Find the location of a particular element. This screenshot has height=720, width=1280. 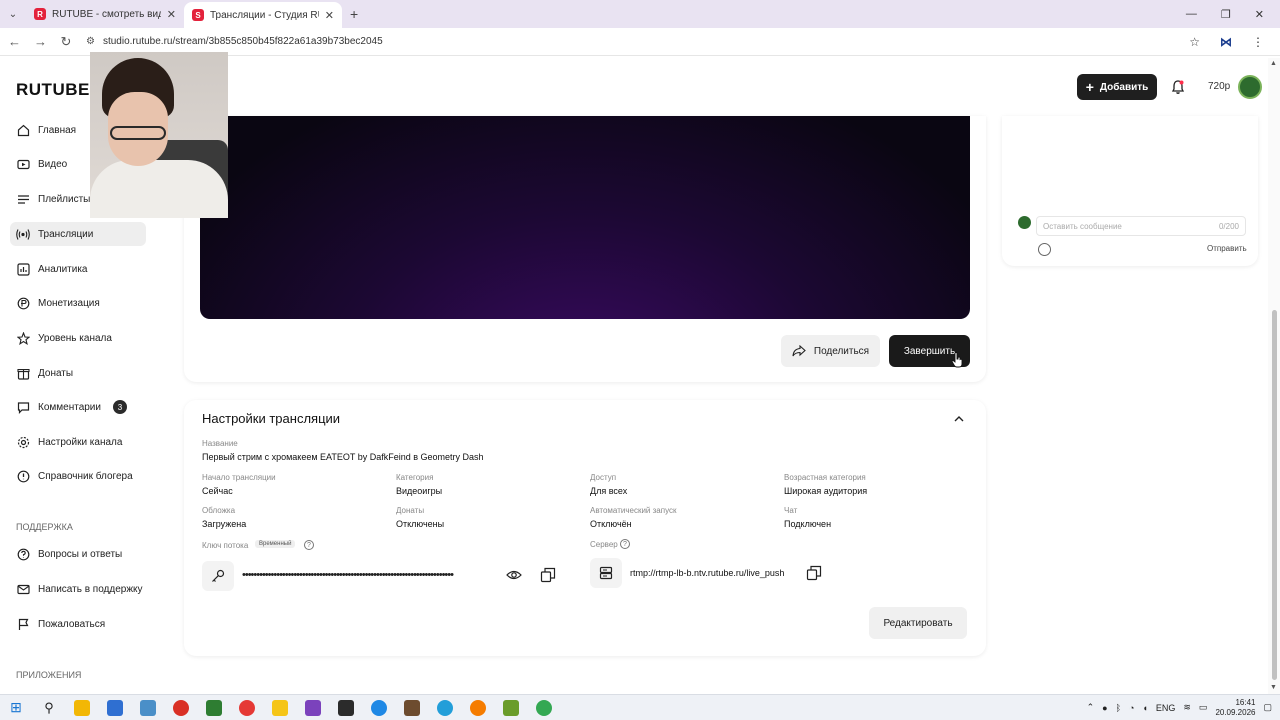

chrome-icon is located at coordinates (181, 707).